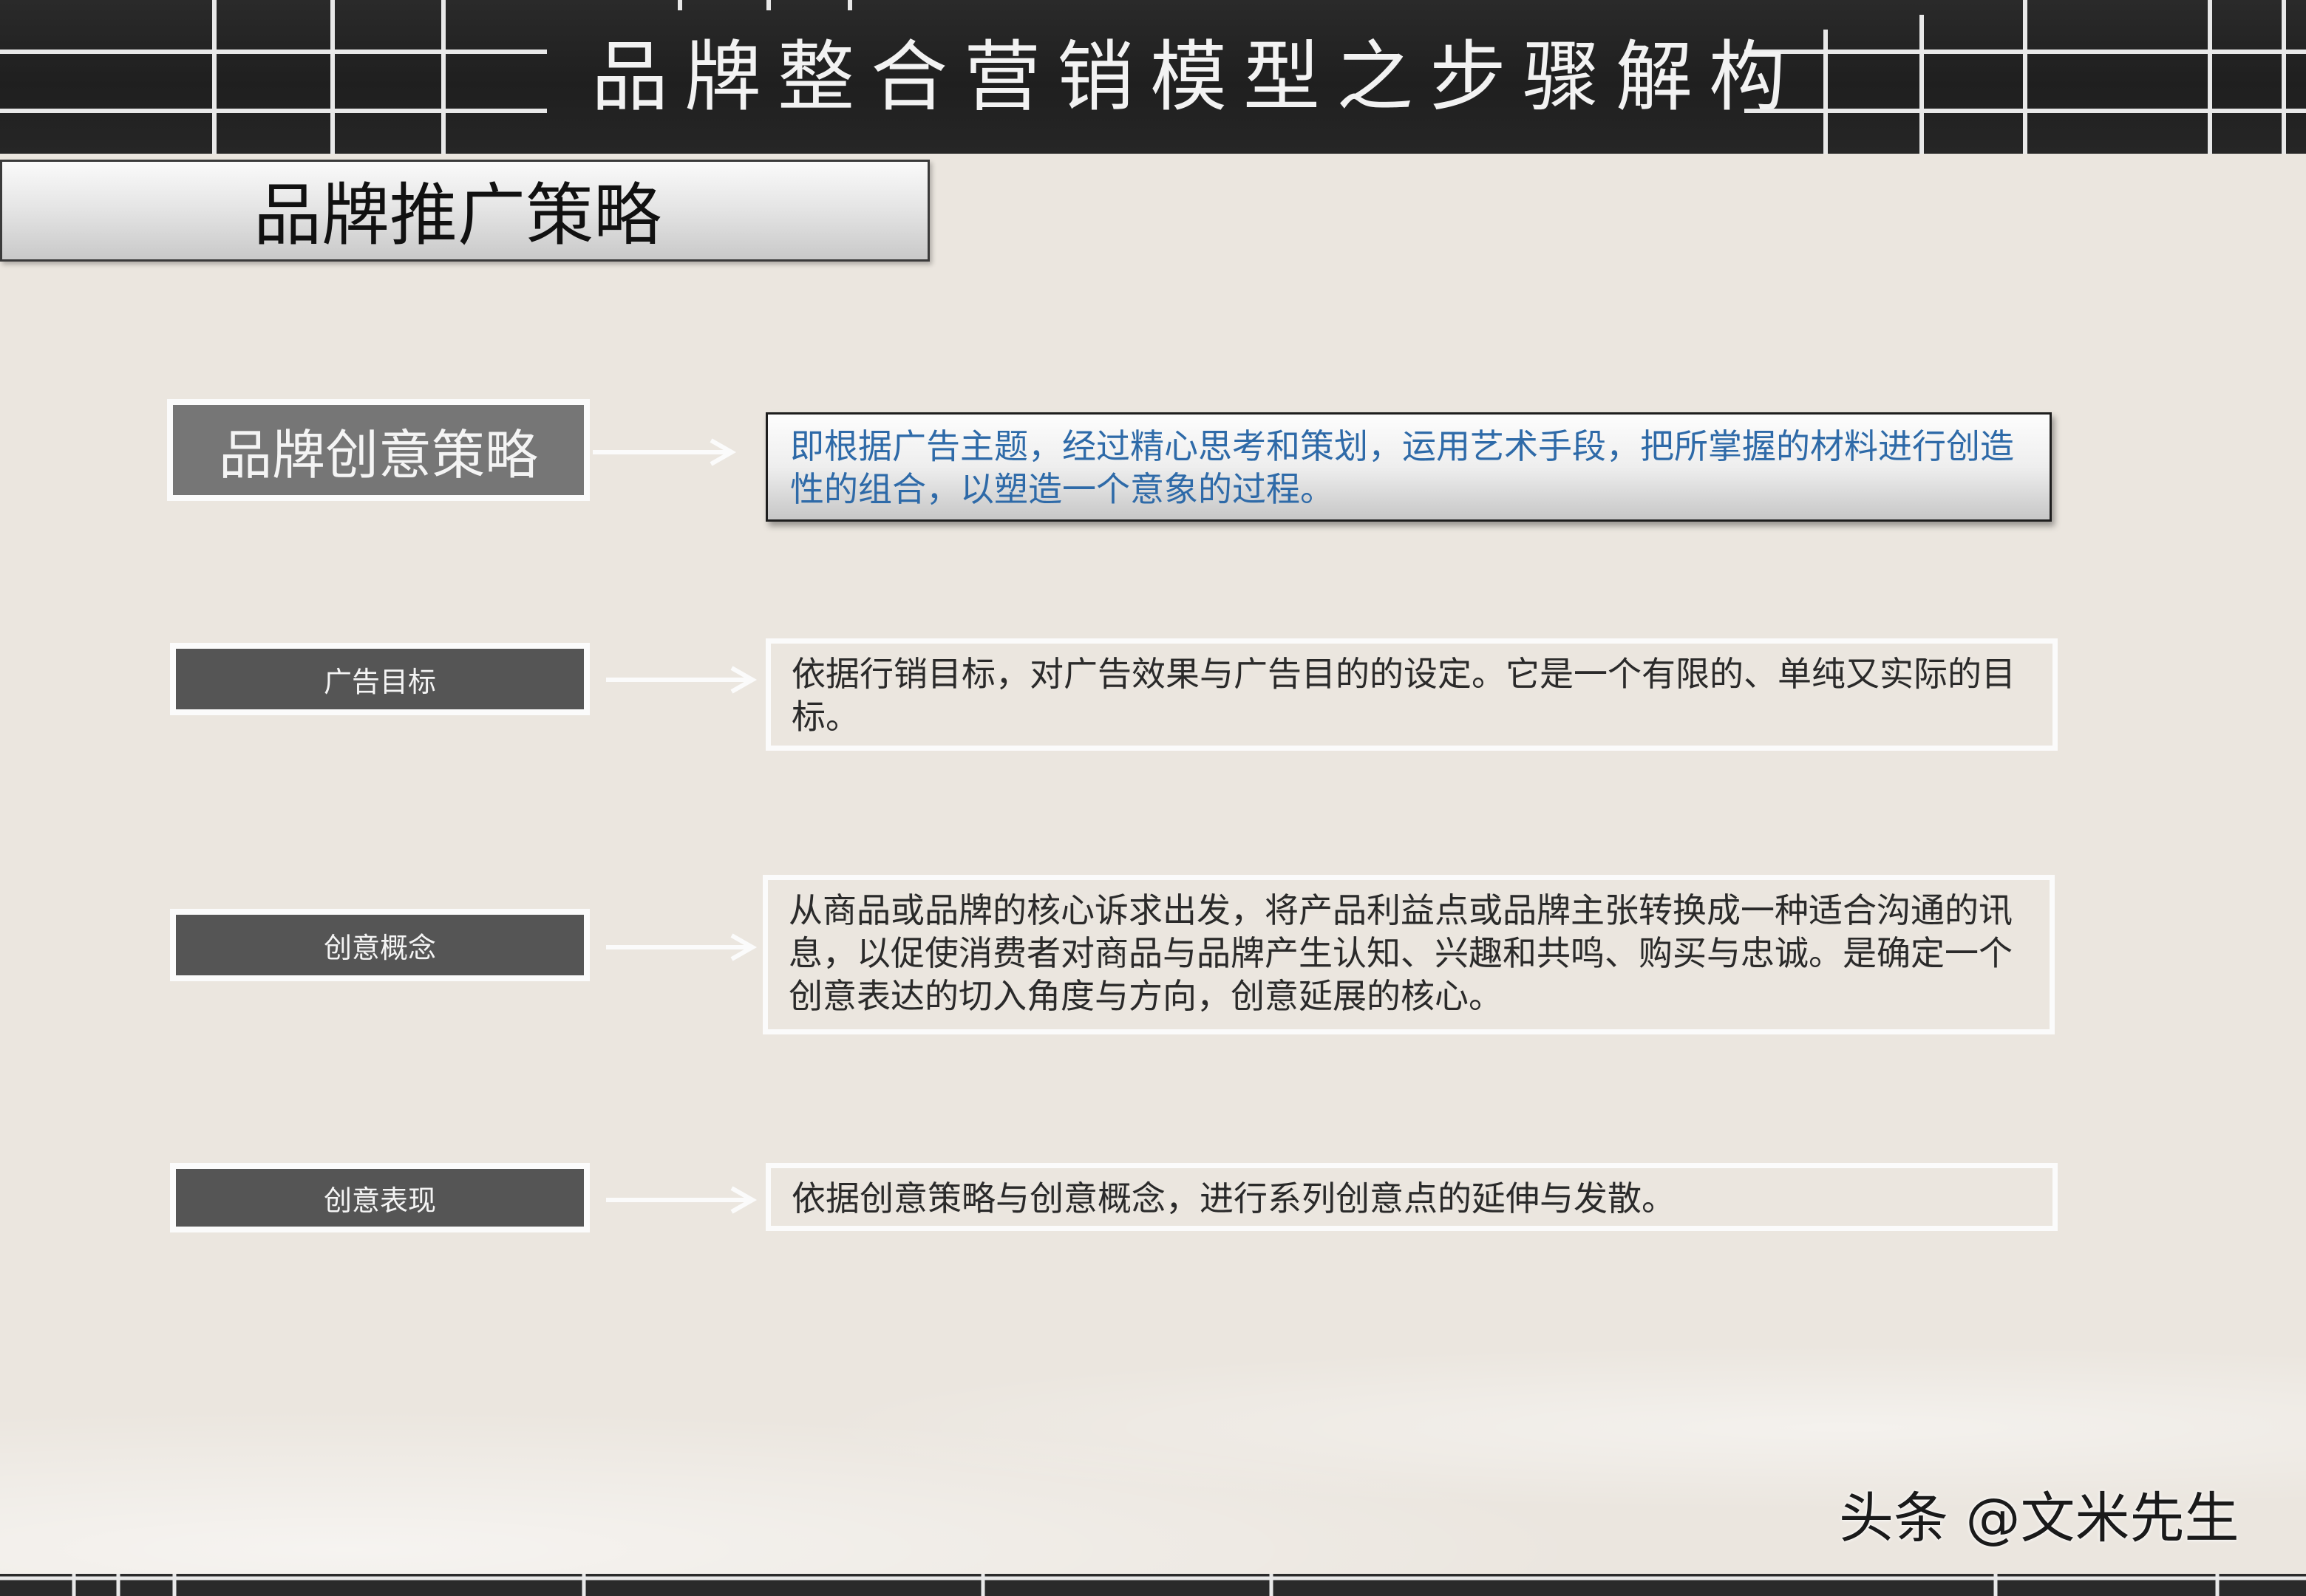  Describe the element at coordinates (380, 1197) in the screenshot. I see `concept-label-creative-expression: 创意表现` at that location.